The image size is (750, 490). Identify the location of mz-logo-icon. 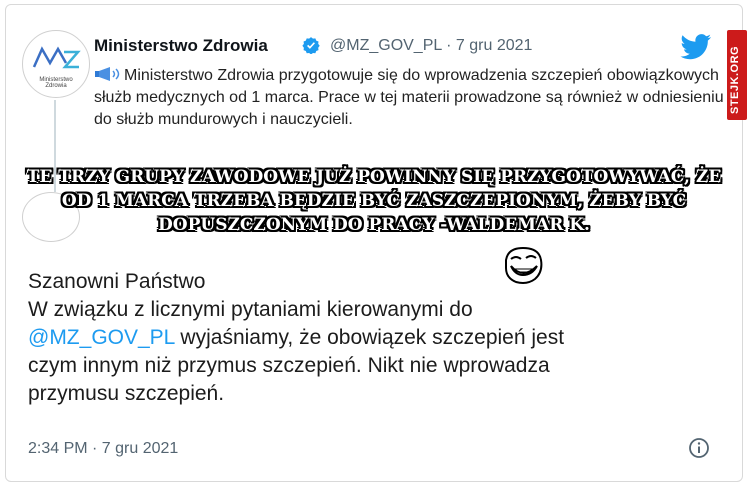
(56, 57).